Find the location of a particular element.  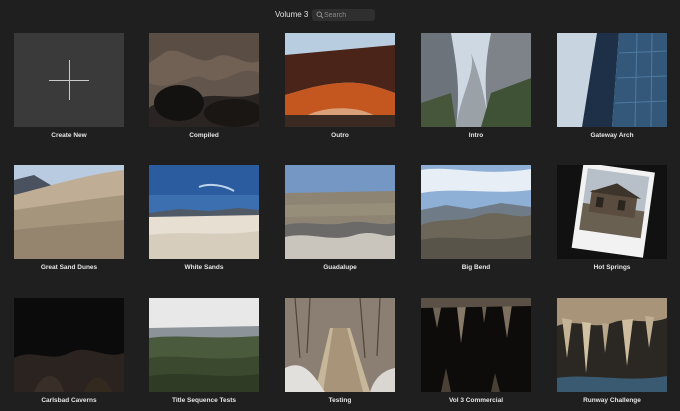

create-new-tile: Create New is located at coordinates (69, 88).